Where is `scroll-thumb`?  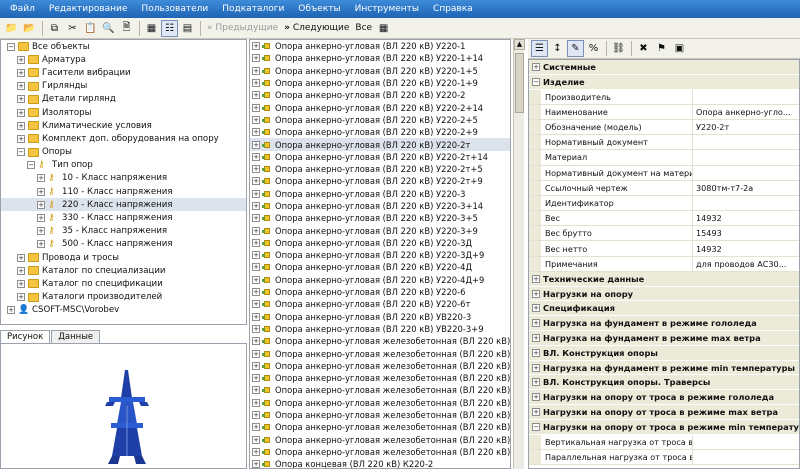 scroll-thumb is located at coordinates (519, 83).